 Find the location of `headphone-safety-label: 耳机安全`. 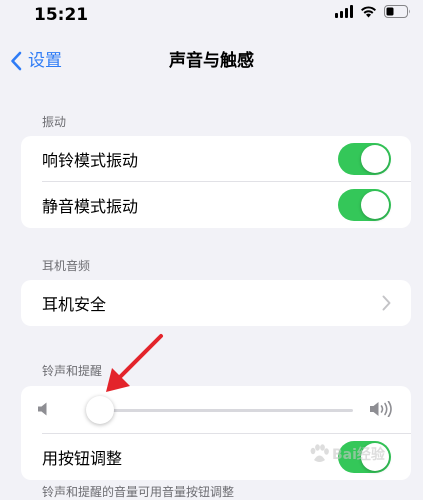

headphone-safety-label: 耳机安全 is located at coordinates (74, 304).